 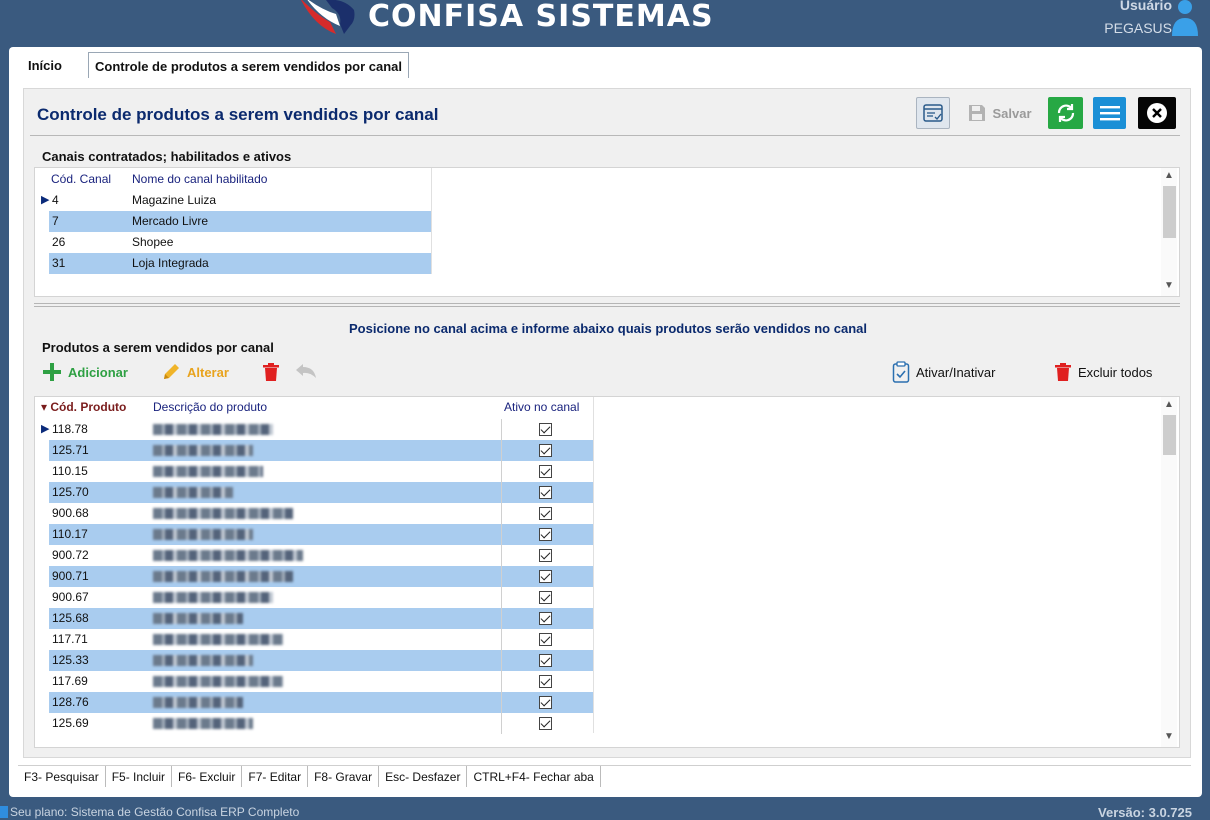 What do you see at coordinates (158, 347) in the screenshot?
I see `products-group-title: Produtos a serem vendidos por canal` at bounding box center [158, 347].